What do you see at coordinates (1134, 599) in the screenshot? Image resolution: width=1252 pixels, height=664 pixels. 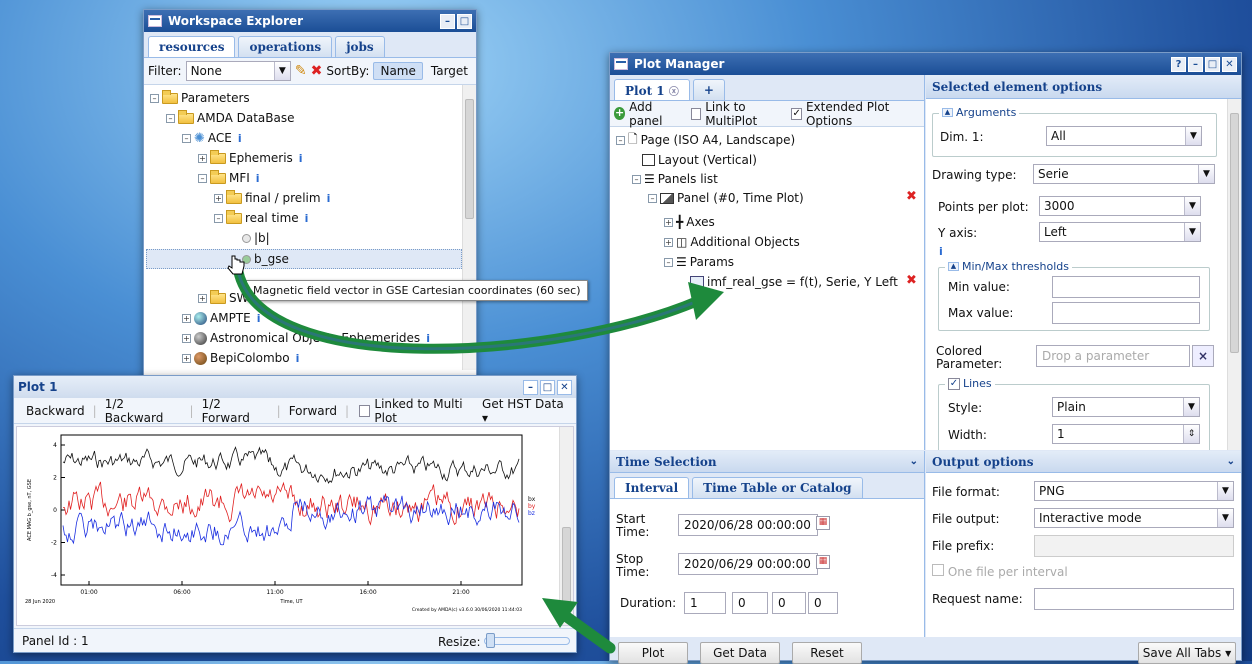 I see `request-name-input` at bounding box center [1134, 599].